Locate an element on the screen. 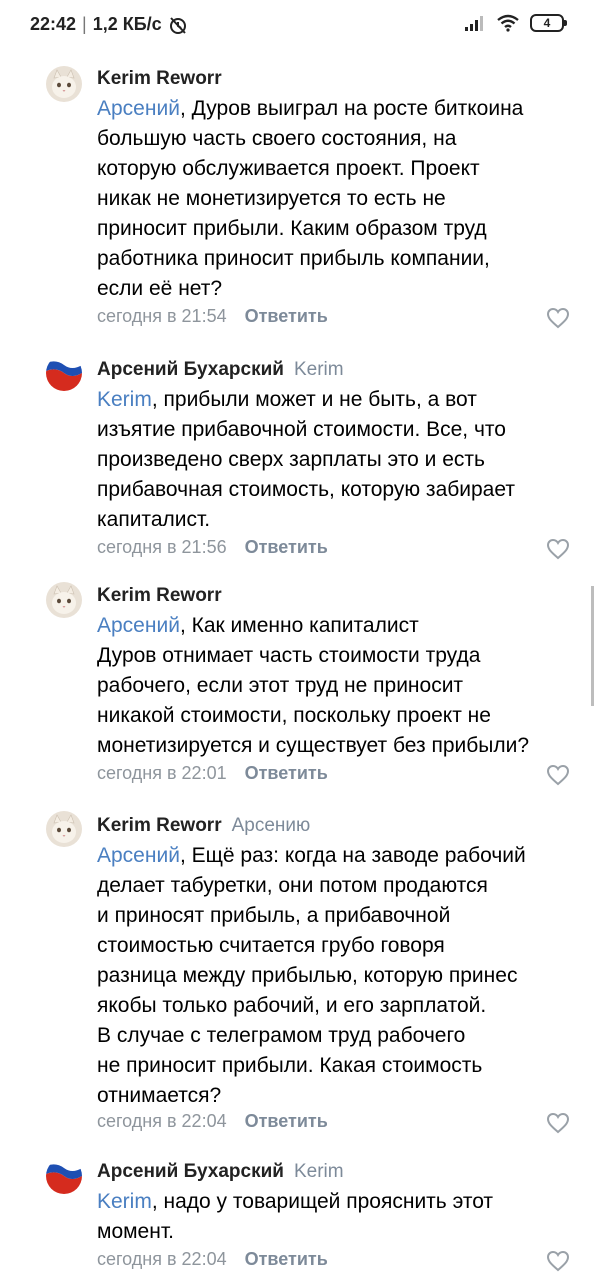  comment-time: сегодня в 22:01 is located at coordinates (162, 773).